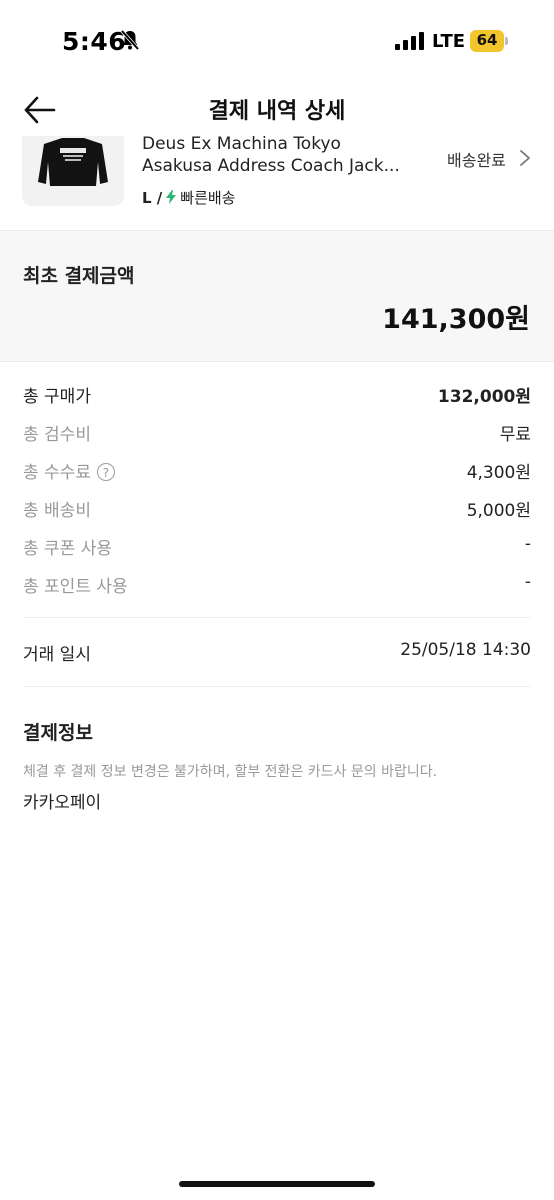 Image resolution: width=554 pixels, height=1200 pixels. I want to click on breakdown-label: 총 수수료, so click(57, 473).